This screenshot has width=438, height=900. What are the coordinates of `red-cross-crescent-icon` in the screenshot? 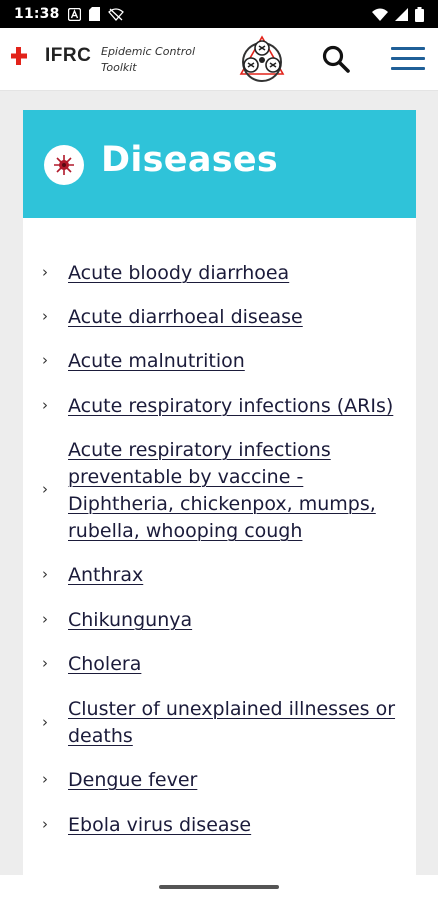 It's located at (24, 56).